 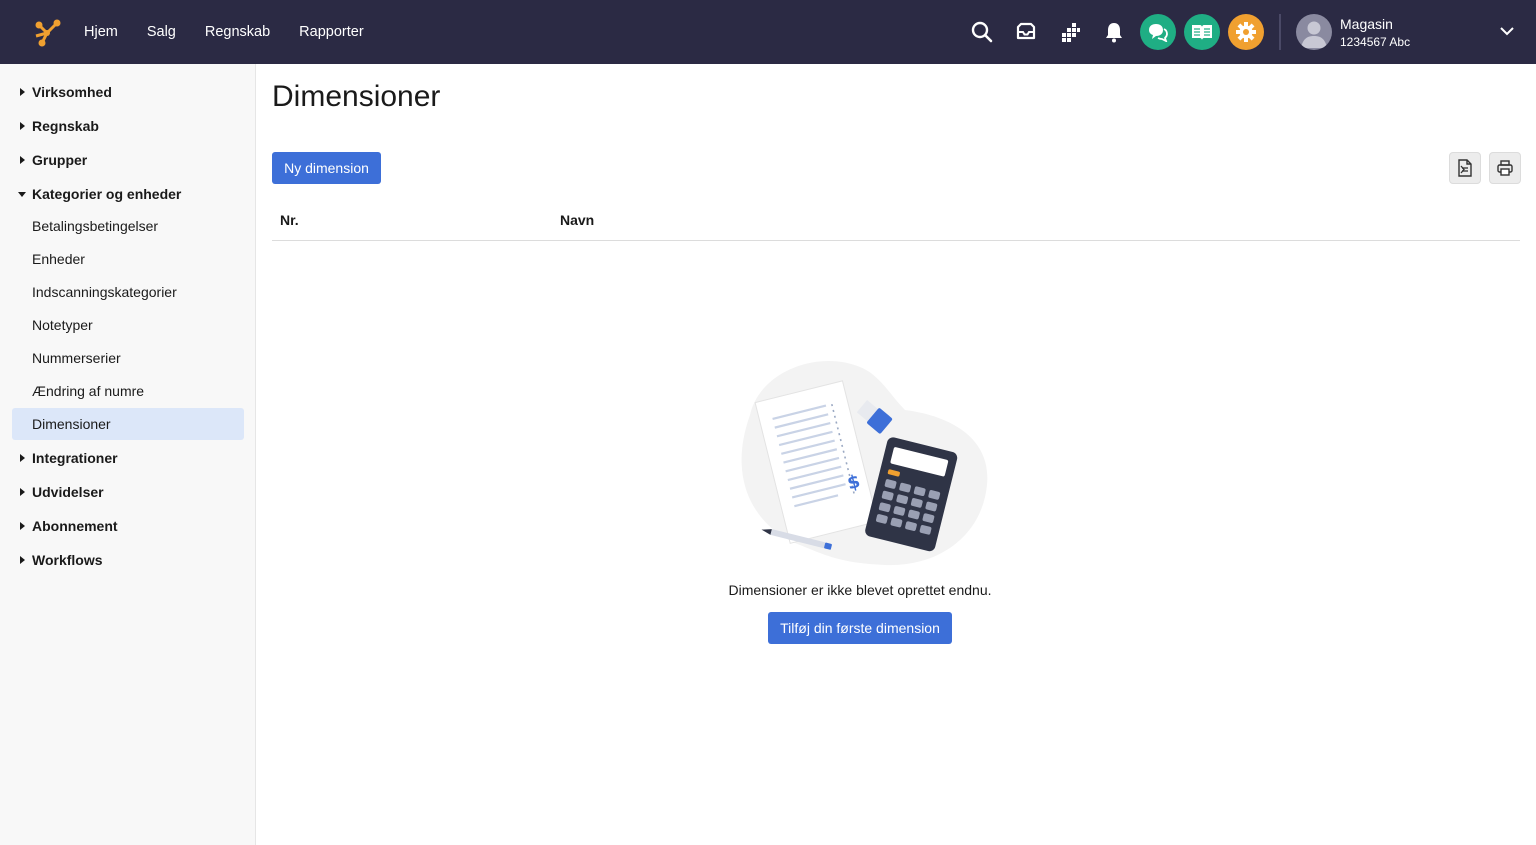 What do you see at coordinates (128, 325) in the screenshot?
I see `sidebar-item-notetyper: Notetyper` at bounding box center [128, 325].